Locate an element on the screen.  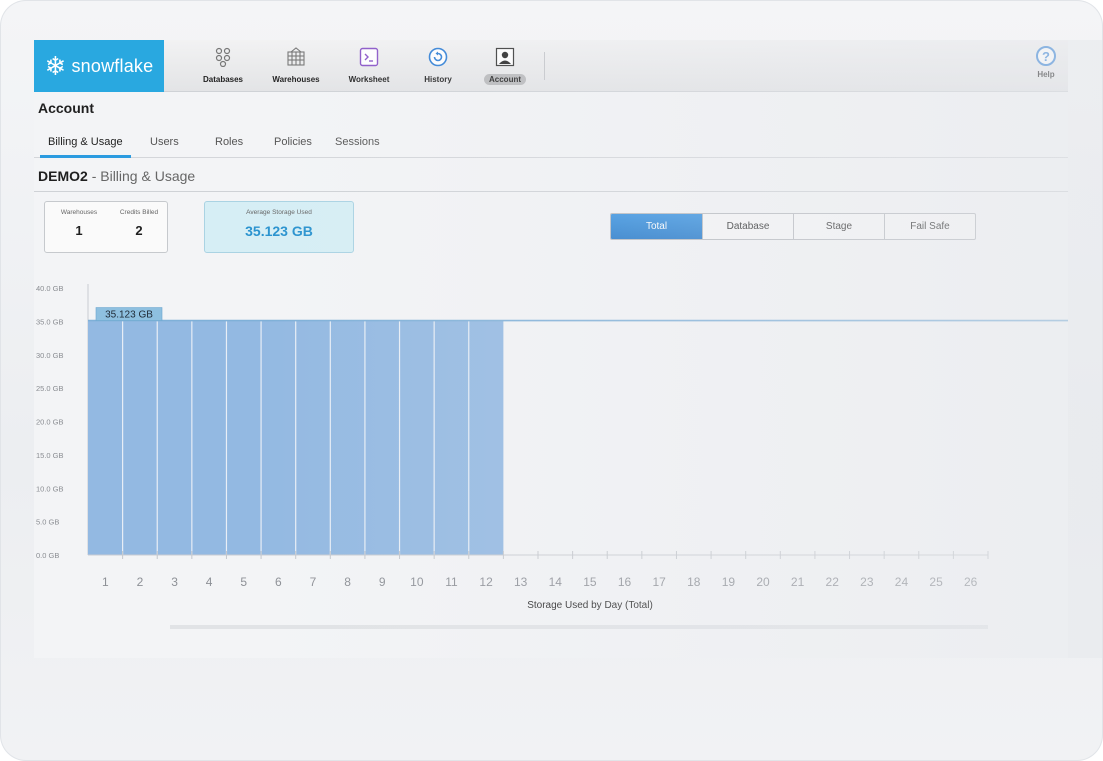
average-label: 35.123 GB is located at coordinates (129, 315).